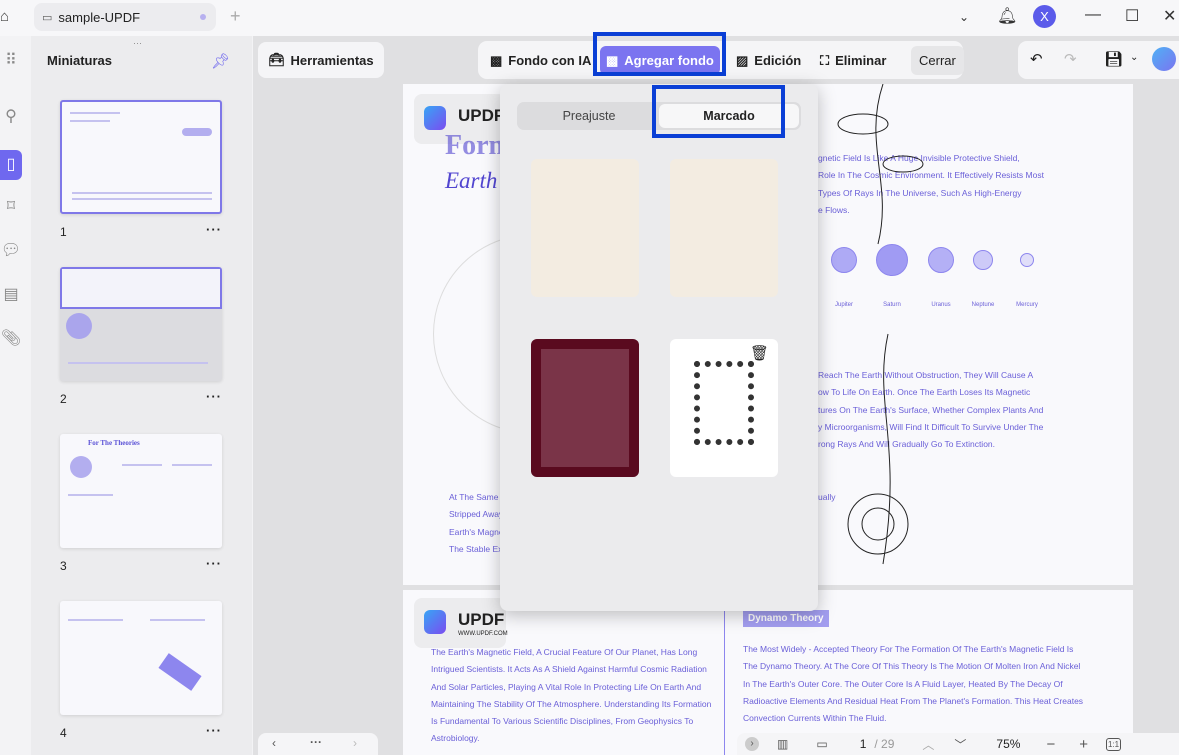 This screenshot has height=755, width=1179. What do you see at coordinates (63, 566) in the screenshot?
I see `page-number: 3` at bounding box center [63, 566].